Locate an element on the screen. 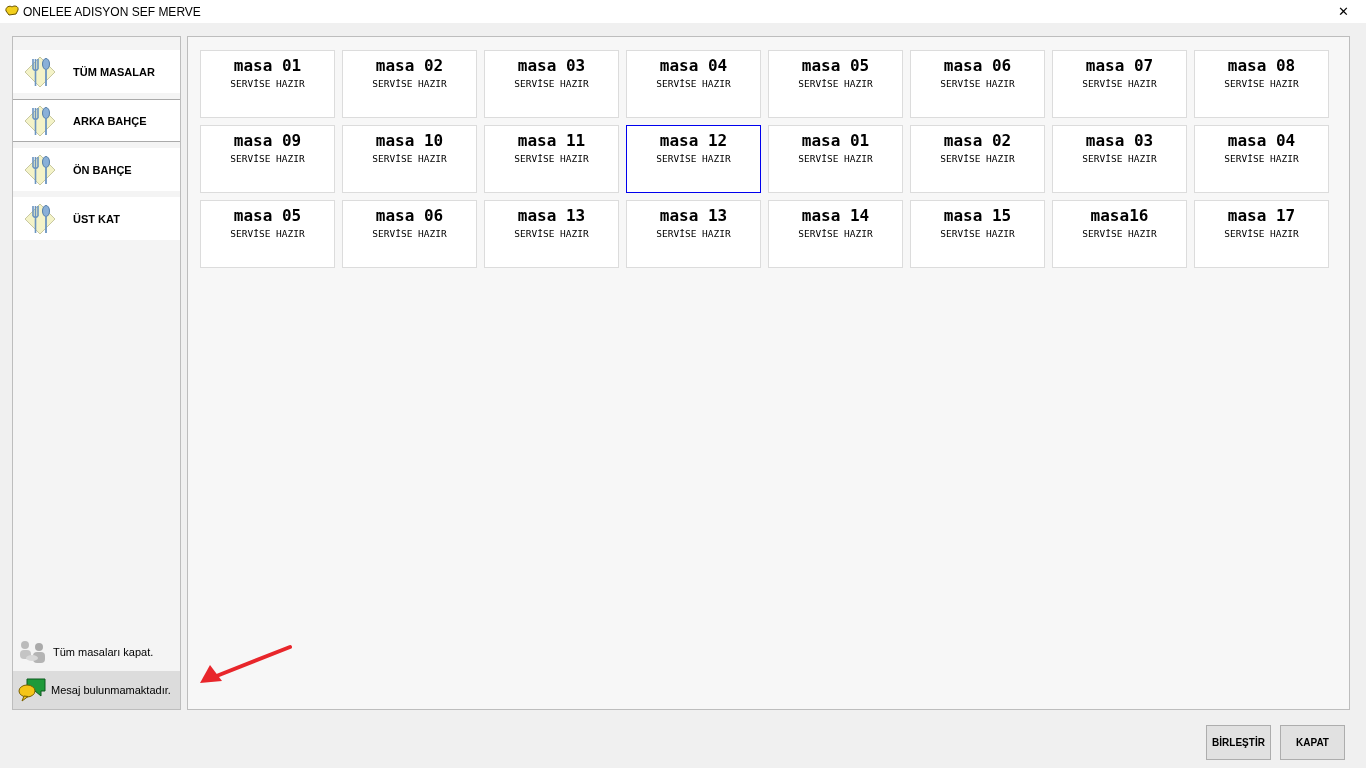 This screenshot has height=768, width=1366. footer-button: BİRLEŞTİR is located at coordinates (1238, 742).